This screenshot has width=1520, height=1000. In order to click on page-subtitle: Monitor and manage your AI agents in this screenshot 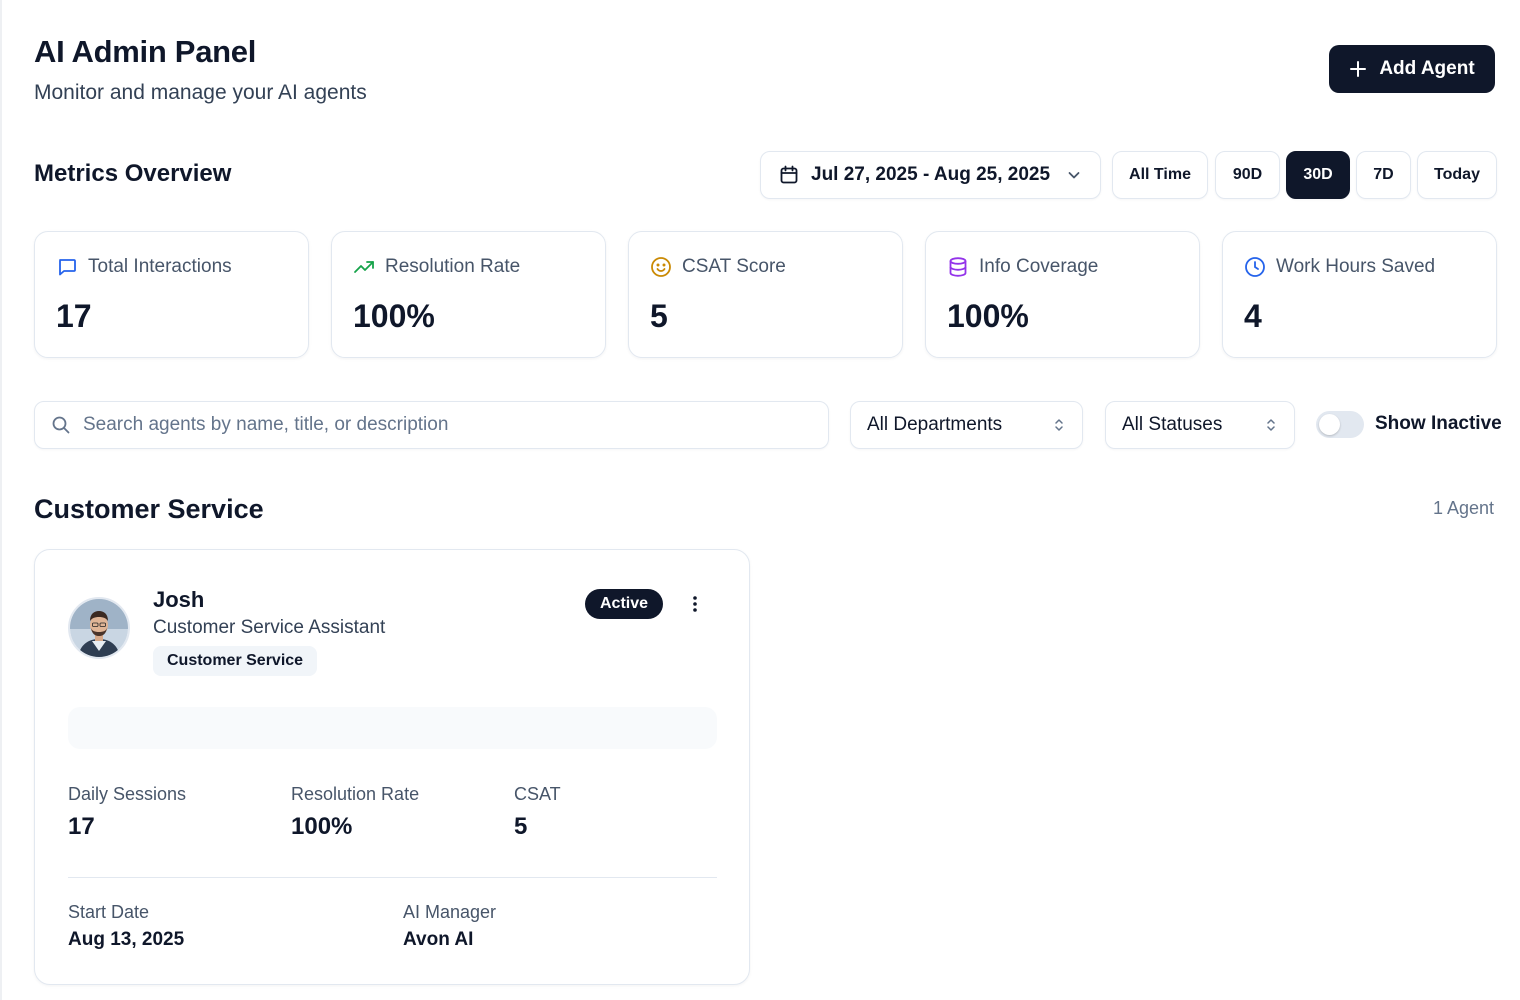, I will do `click(200, 92)`.